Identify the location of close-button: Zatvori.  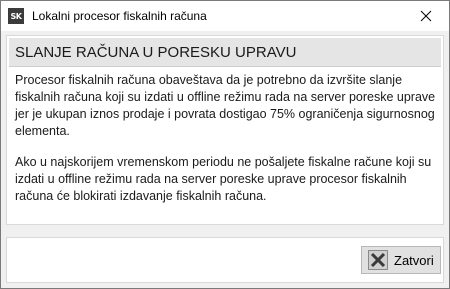
(401, 260).